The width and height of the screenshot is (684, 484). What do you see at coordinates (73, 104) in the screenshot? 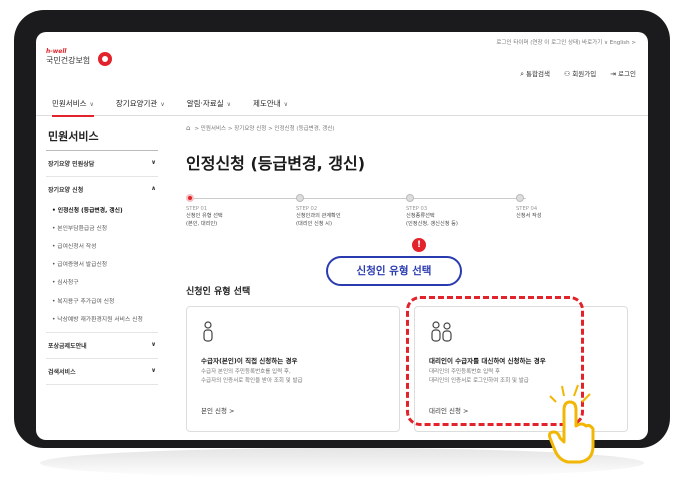
I see `gnb-item-civil-service: 민원서비스 ∨` at bounding box center [73, 104].